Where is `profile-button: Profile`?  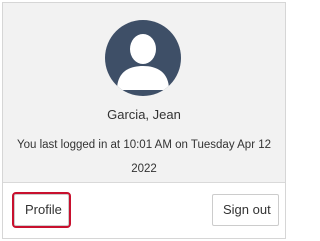 profile-button: Profile is located at coordinates (41, 210).